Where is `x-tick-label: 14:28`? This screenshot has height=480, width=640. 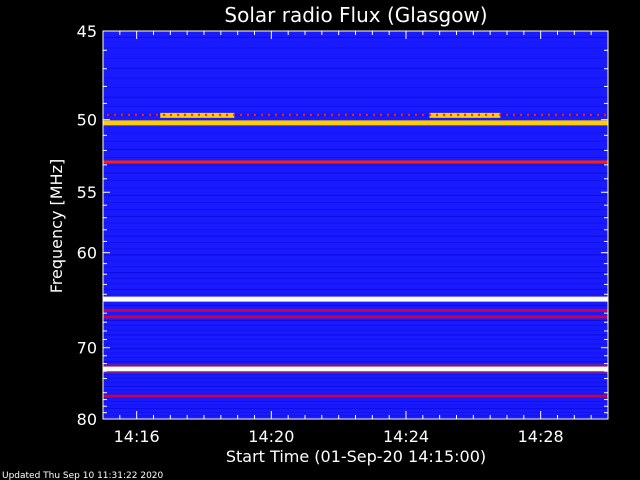 x-tick-label: 14:28 is located at coordinates (541, 436).